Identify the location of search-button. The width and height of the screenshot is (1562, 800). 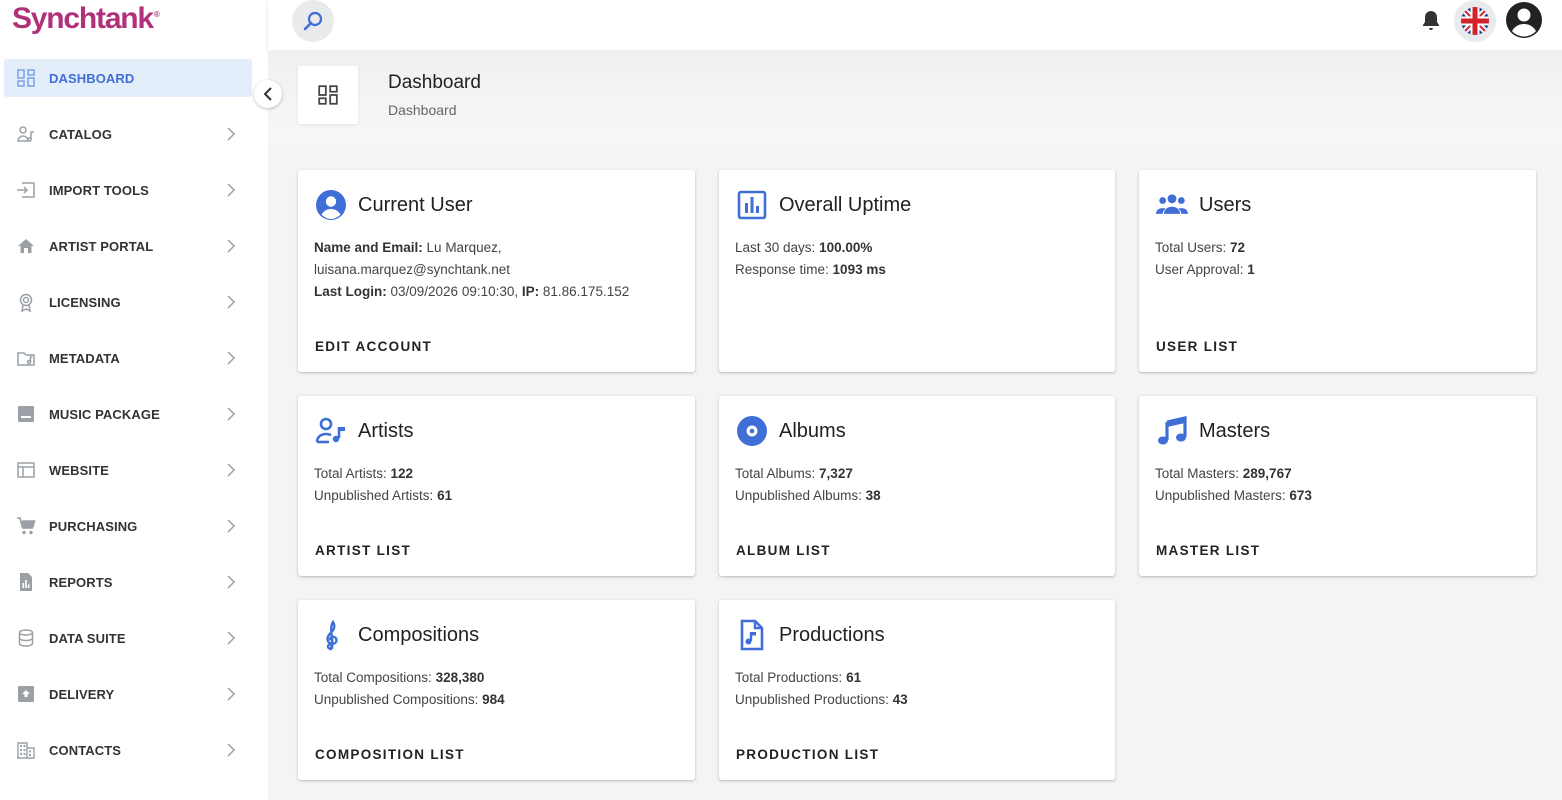
(313, 21).